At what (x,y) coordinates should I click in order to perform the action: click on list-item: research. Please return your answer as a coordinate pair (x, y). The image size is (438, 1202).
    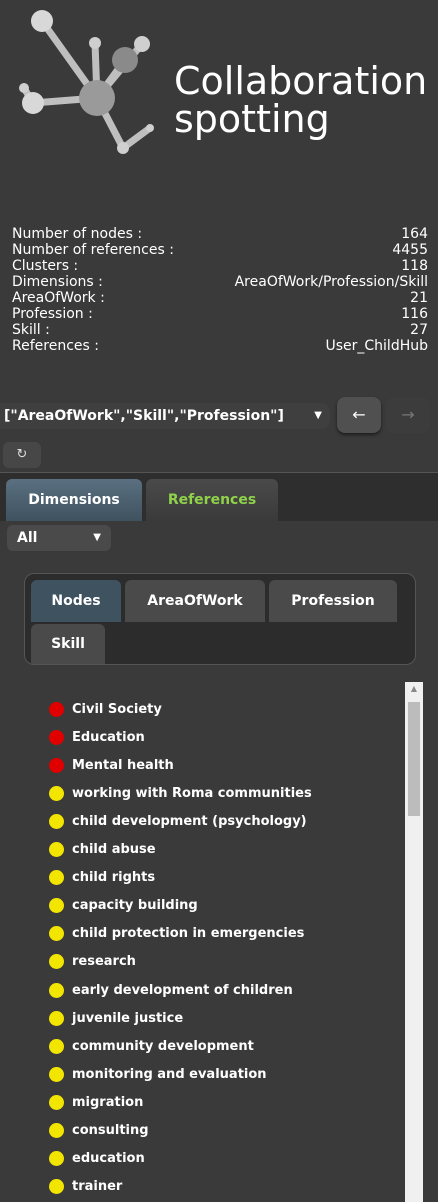
    Looking at the image, I should click on (92, 962).